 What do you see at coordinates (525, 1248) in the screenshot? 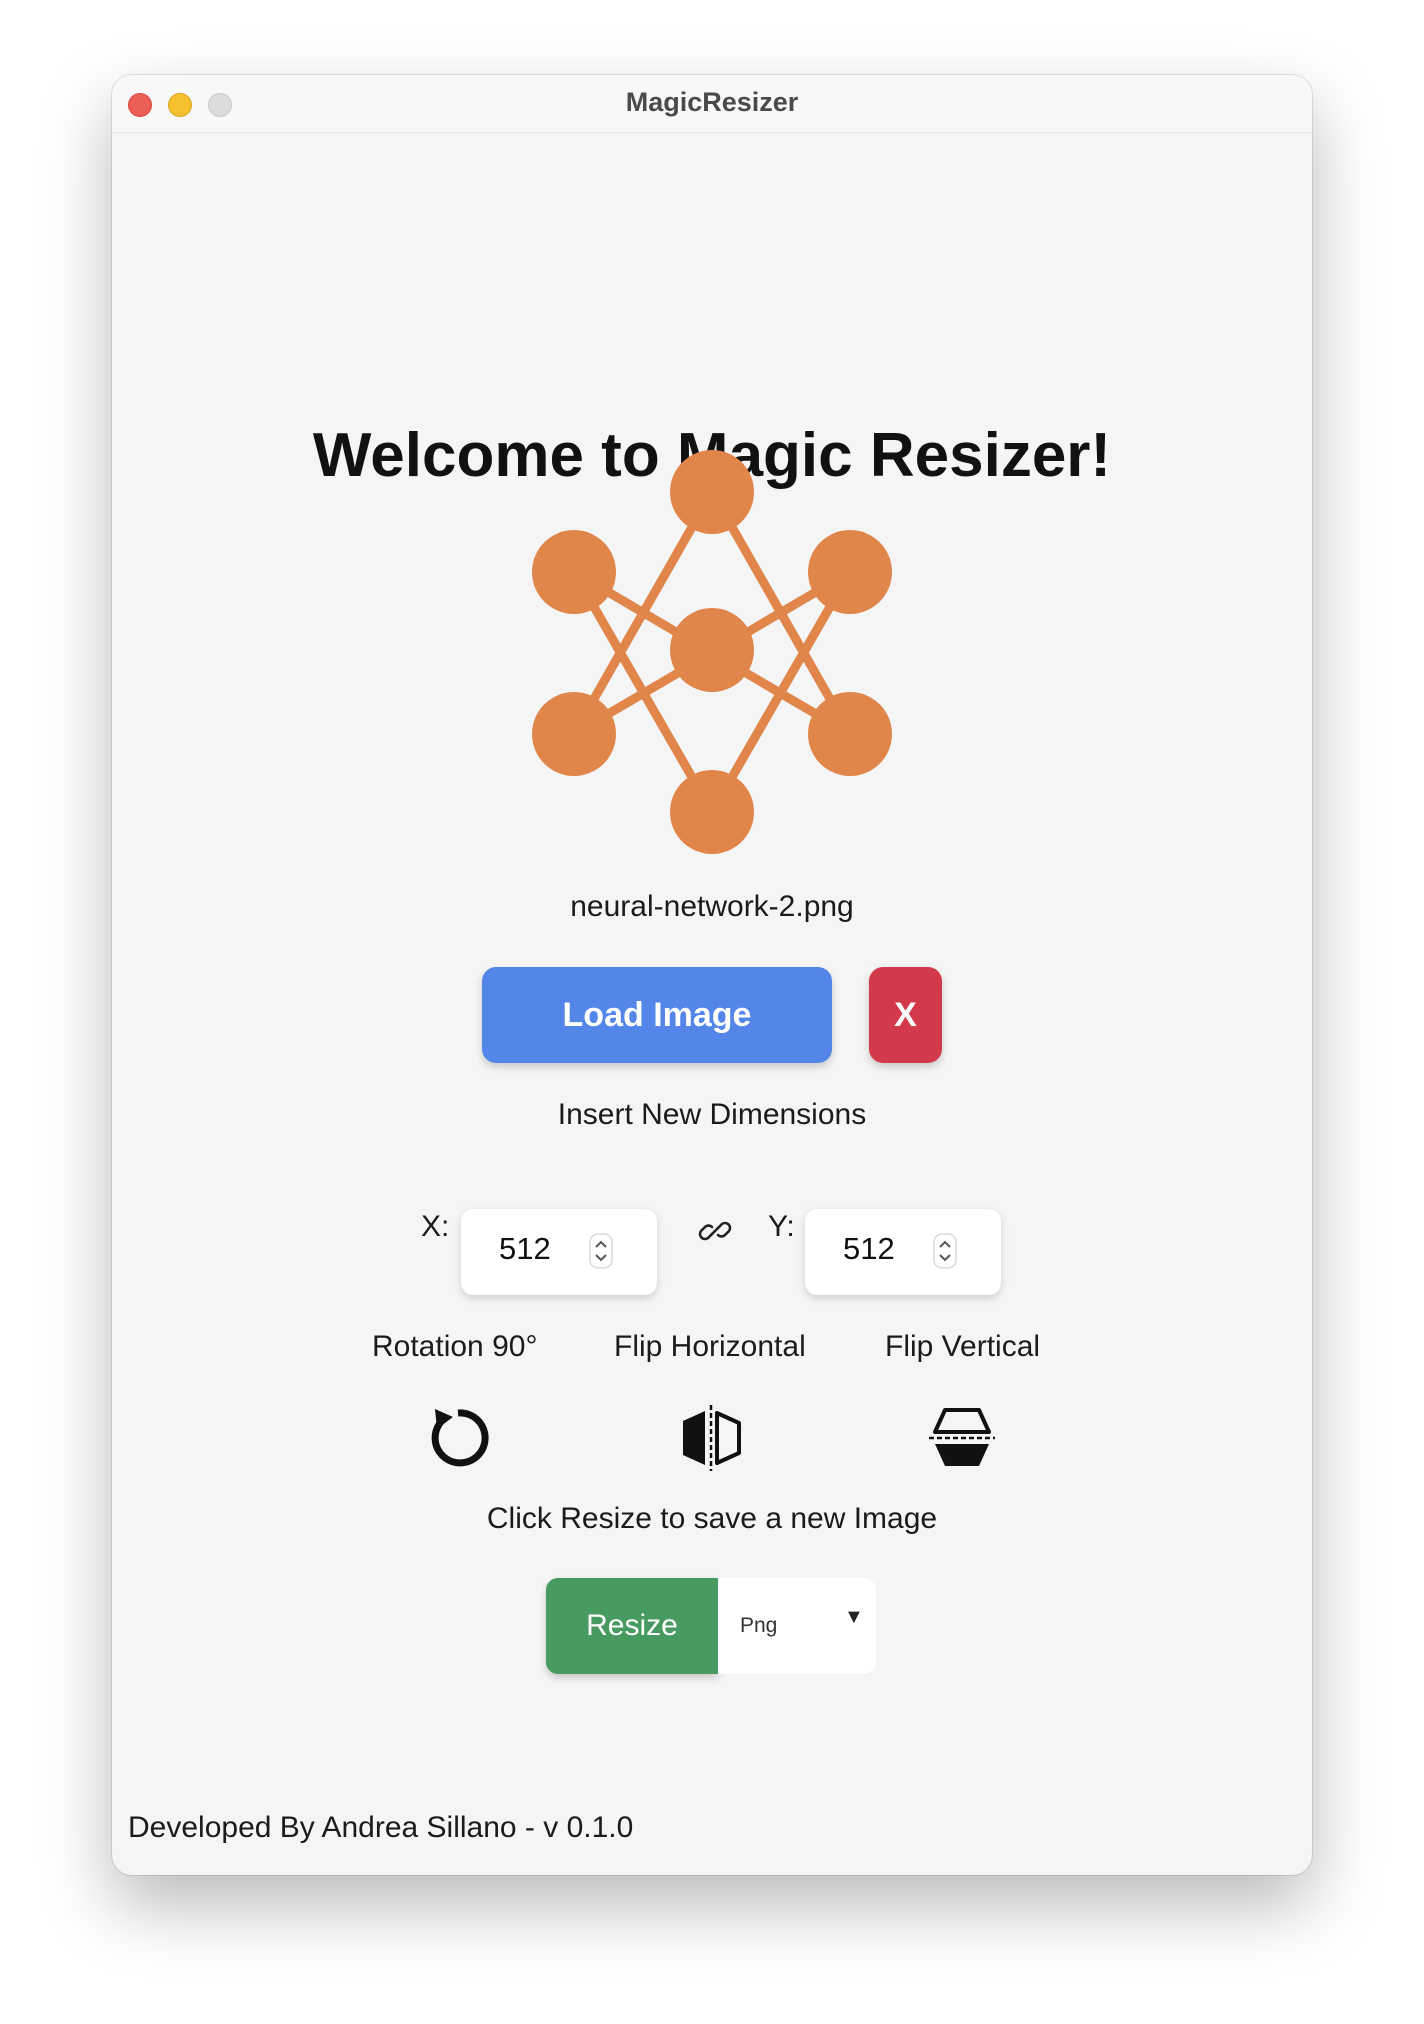
I see `x-dimension-value: 512` at bounding box center [525, 1248].